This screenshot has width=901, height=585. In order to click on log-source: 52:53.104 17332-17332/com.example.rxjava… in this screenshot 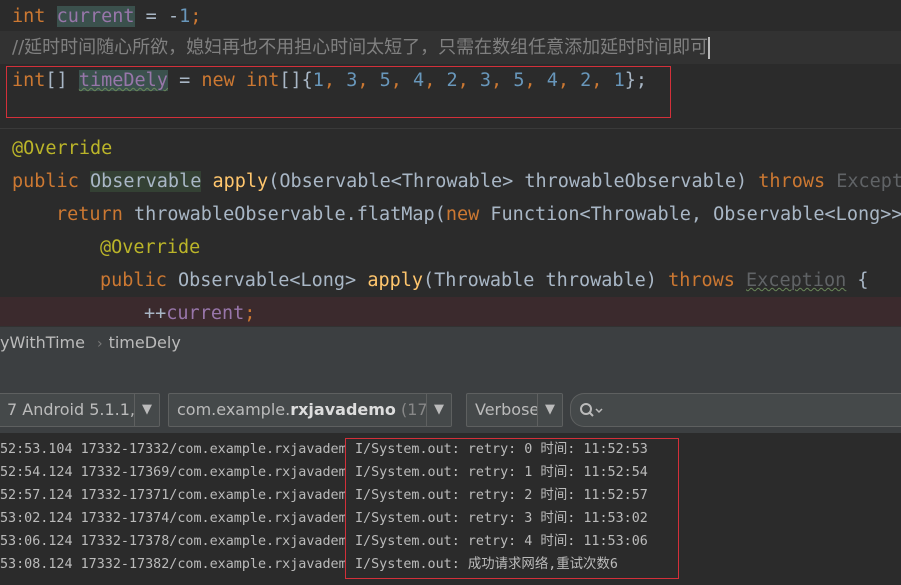, I will do `click(172, 449)`.